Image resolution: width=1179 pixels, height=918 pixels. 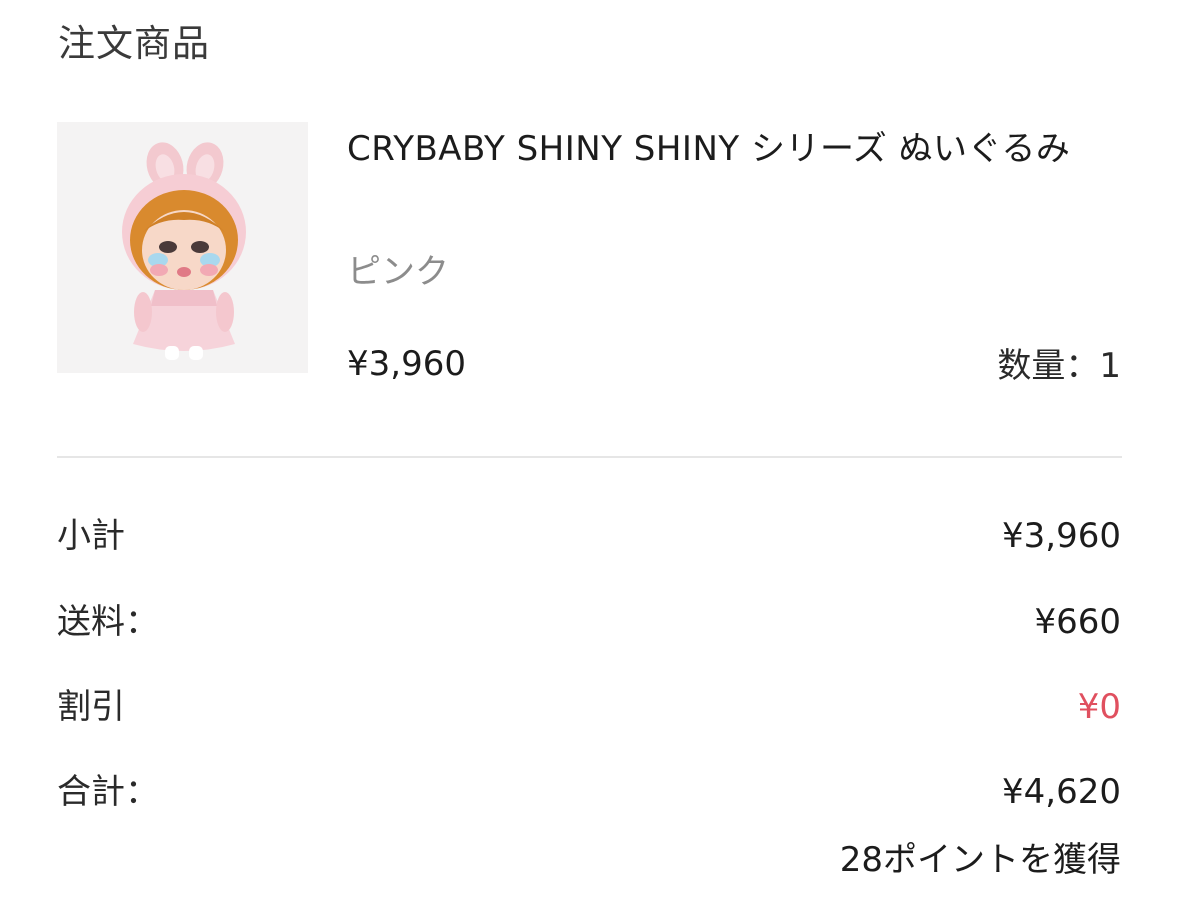 What do you see at coordinates (406, 364) in the screenshot?
I see `product-price: ¥3,960` at bounding box center [406, 364].